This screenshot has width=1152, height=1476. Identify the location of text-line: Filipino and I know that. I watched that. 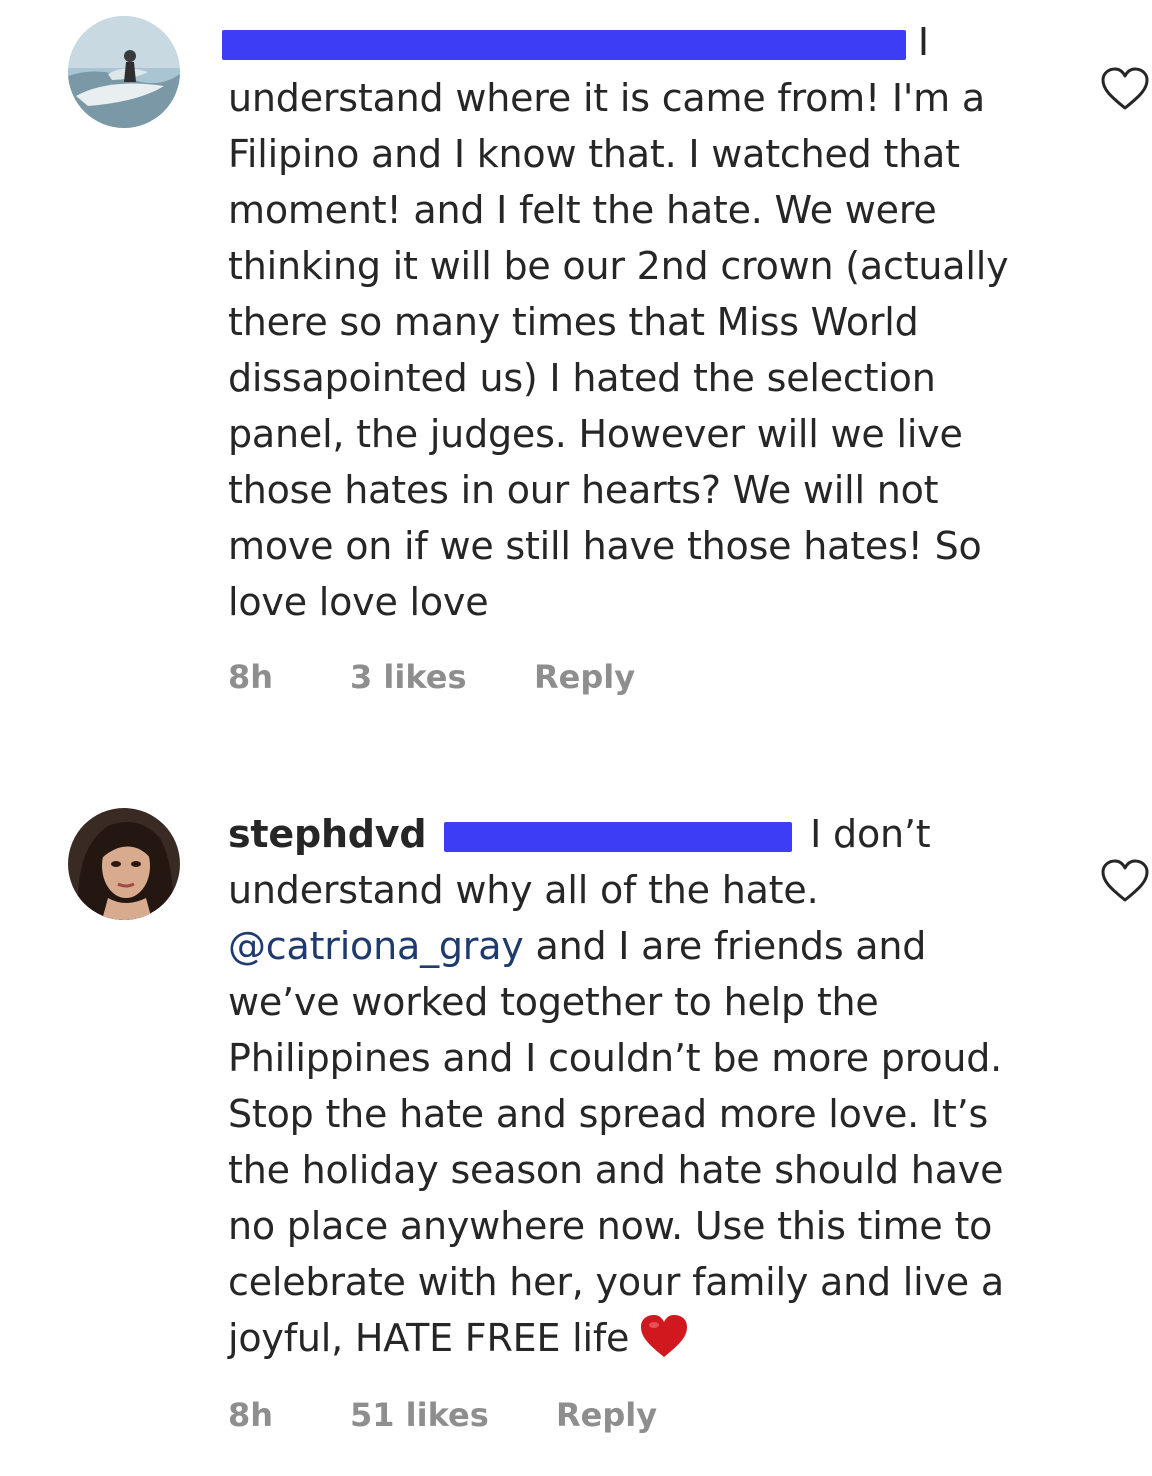
(594, 154).